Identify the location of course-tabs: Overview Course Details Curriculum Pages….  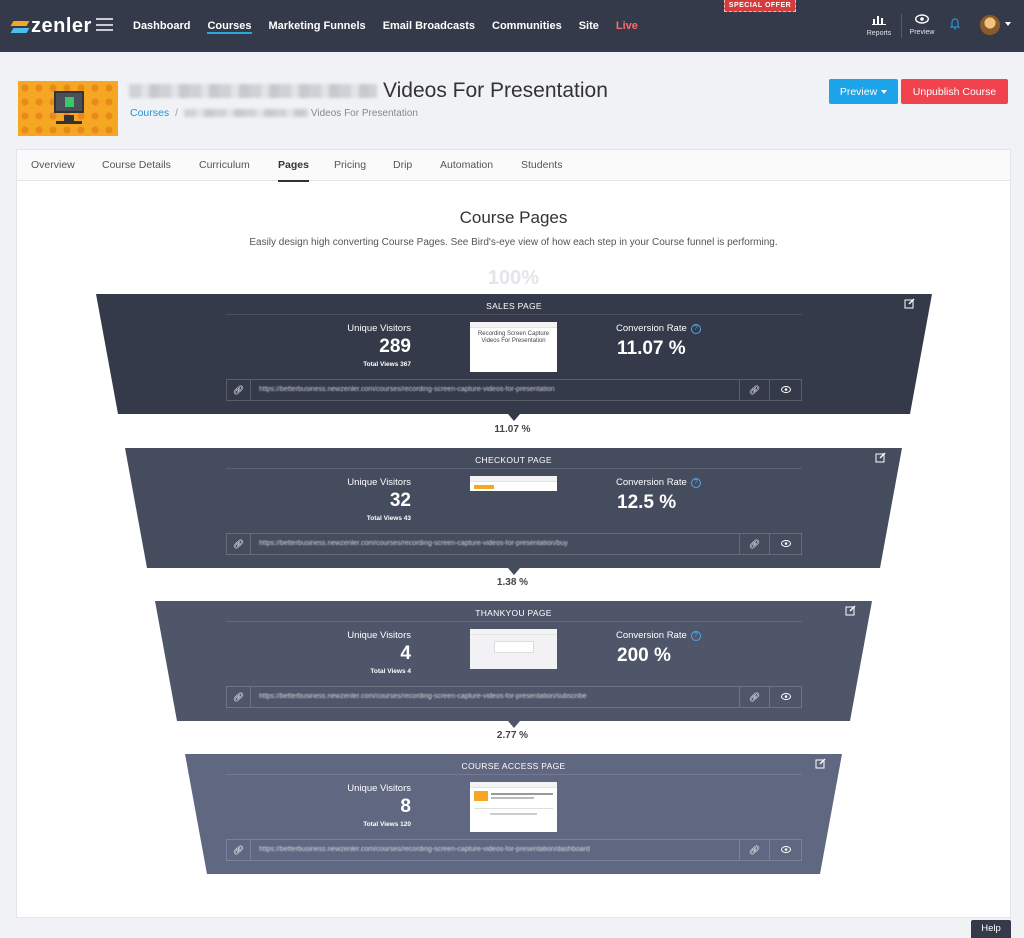
(513, 166).